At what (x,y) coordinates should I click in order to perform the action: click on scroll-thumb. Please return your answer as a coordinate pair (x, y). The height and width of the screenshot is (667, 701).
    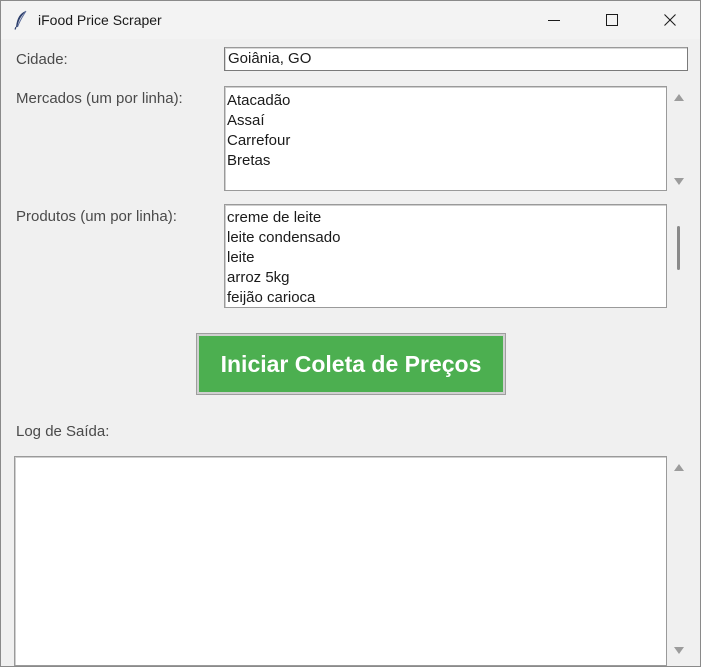
    Looking at the image, I should click on (678, 248).